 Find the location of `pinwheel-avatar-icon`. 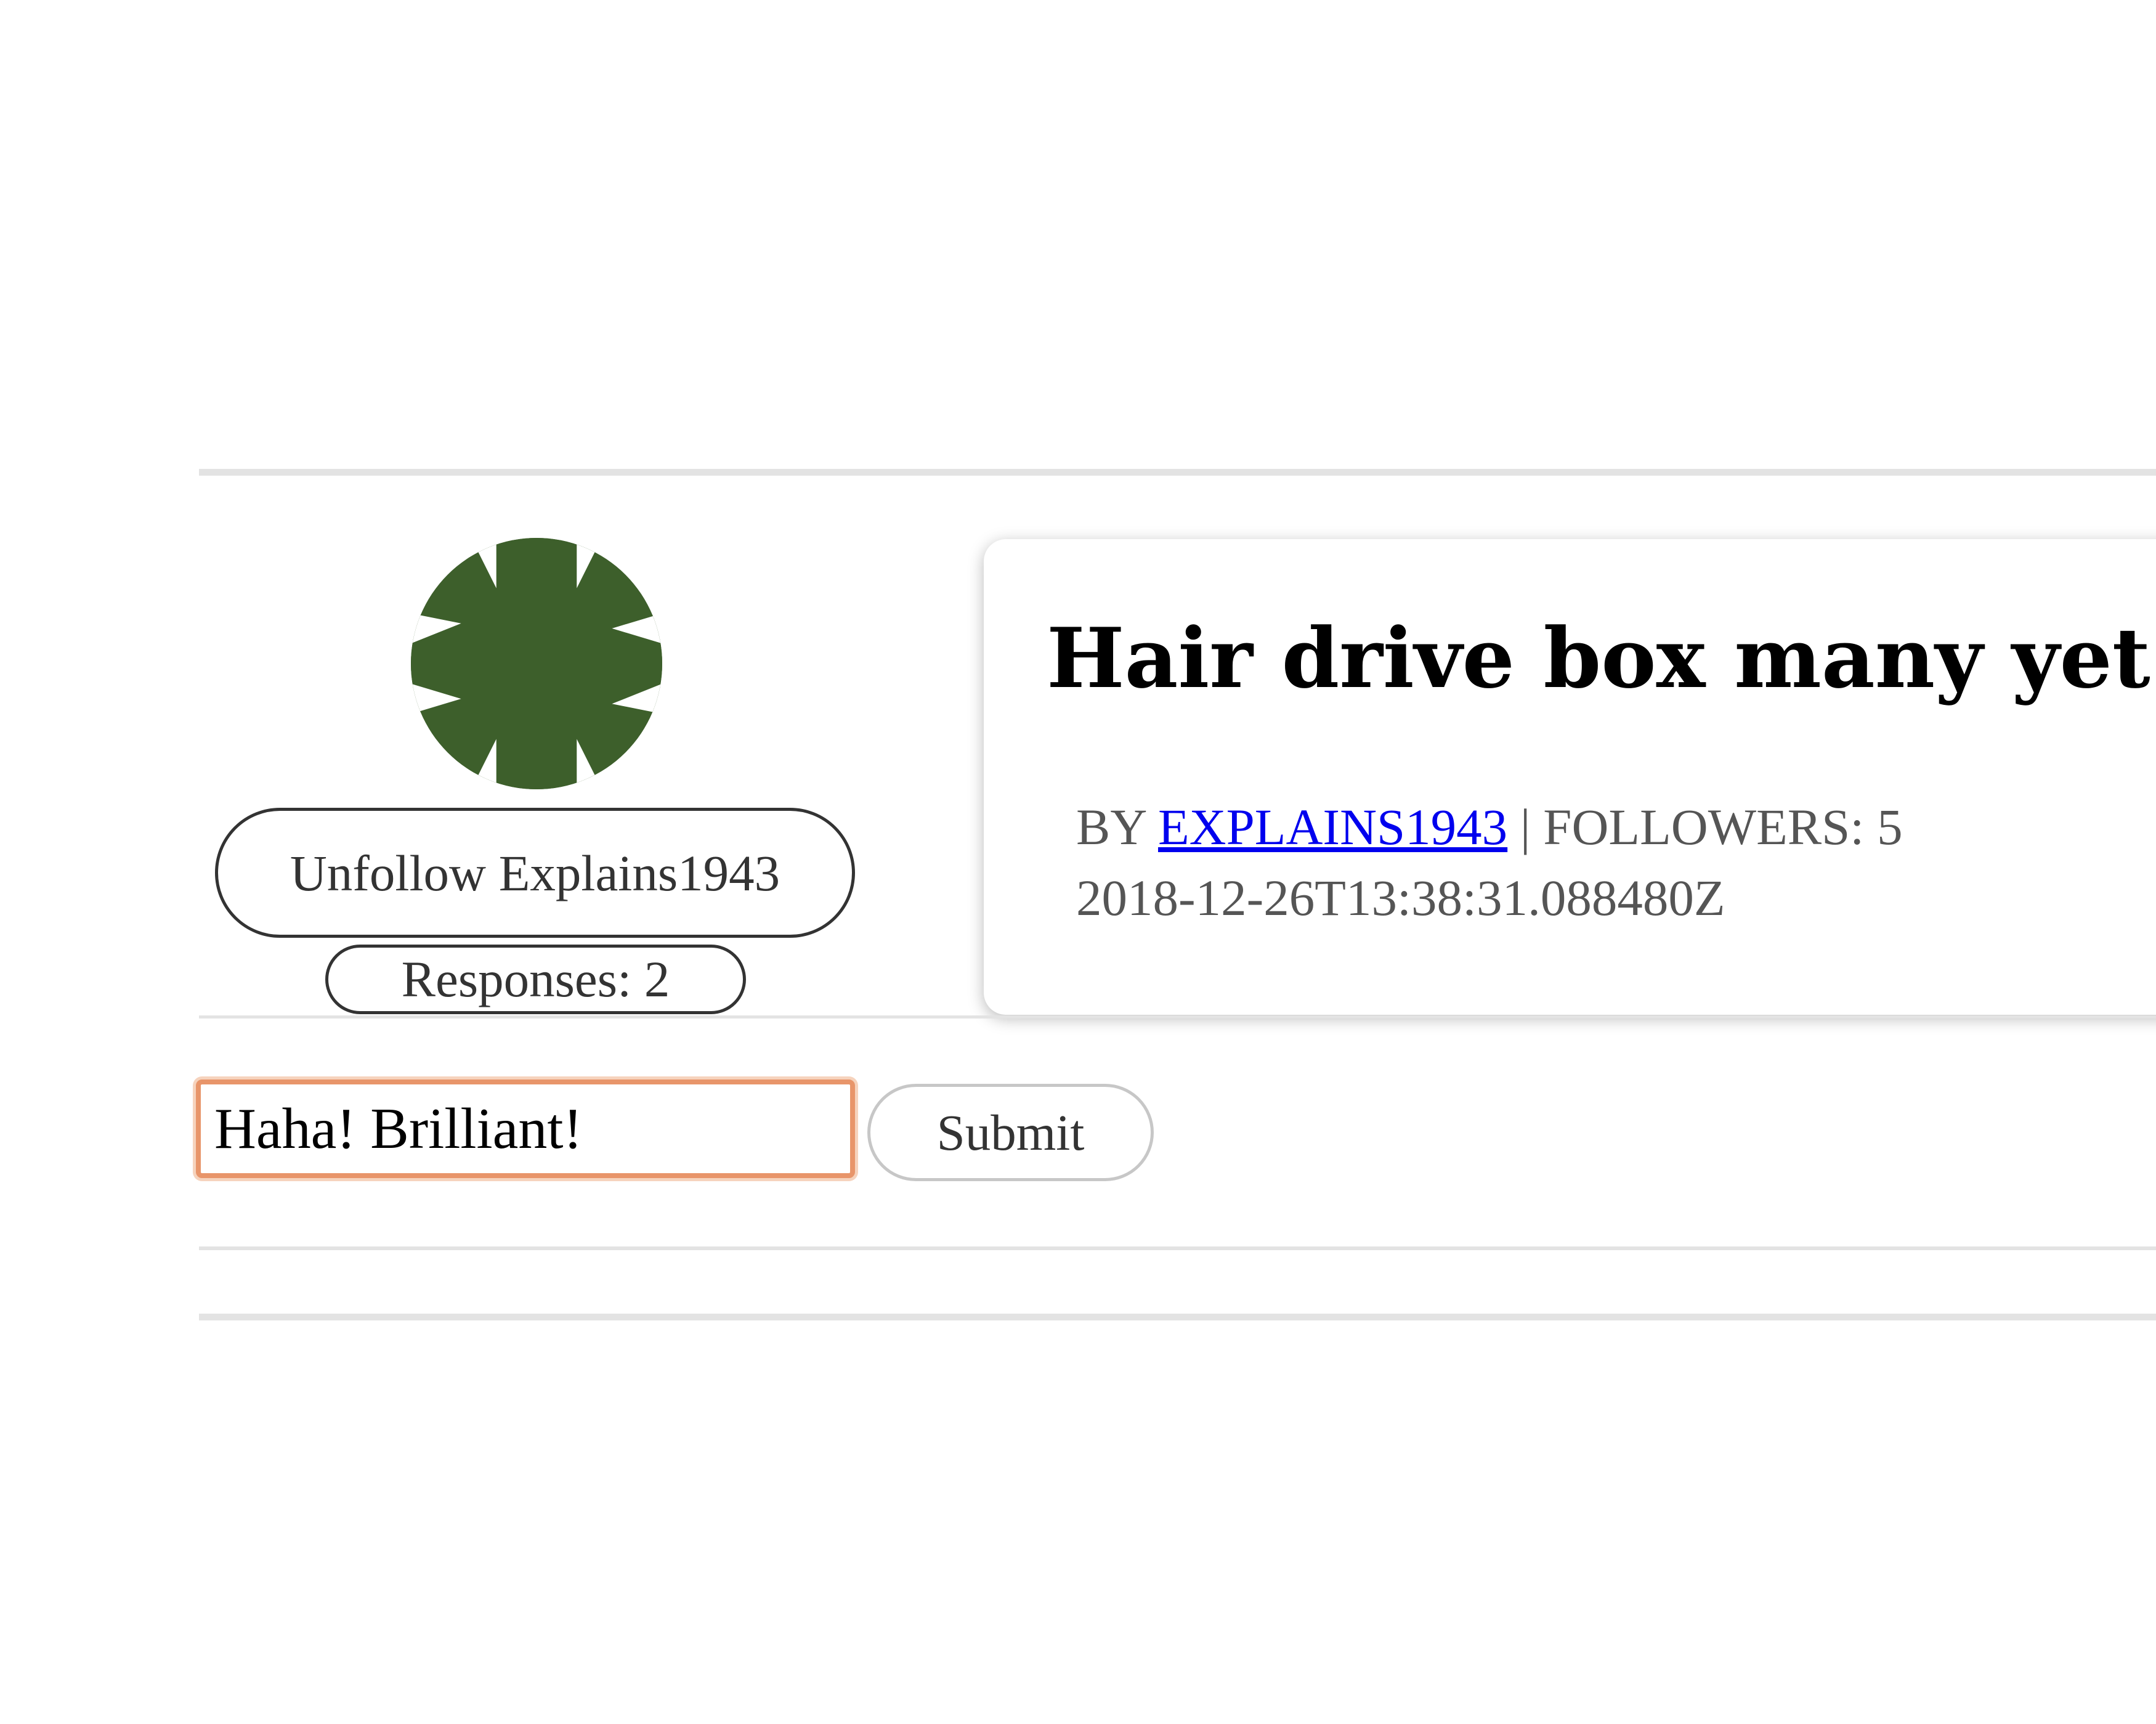

pinwheel-avatar-icon is located at coordinates (536, 664).